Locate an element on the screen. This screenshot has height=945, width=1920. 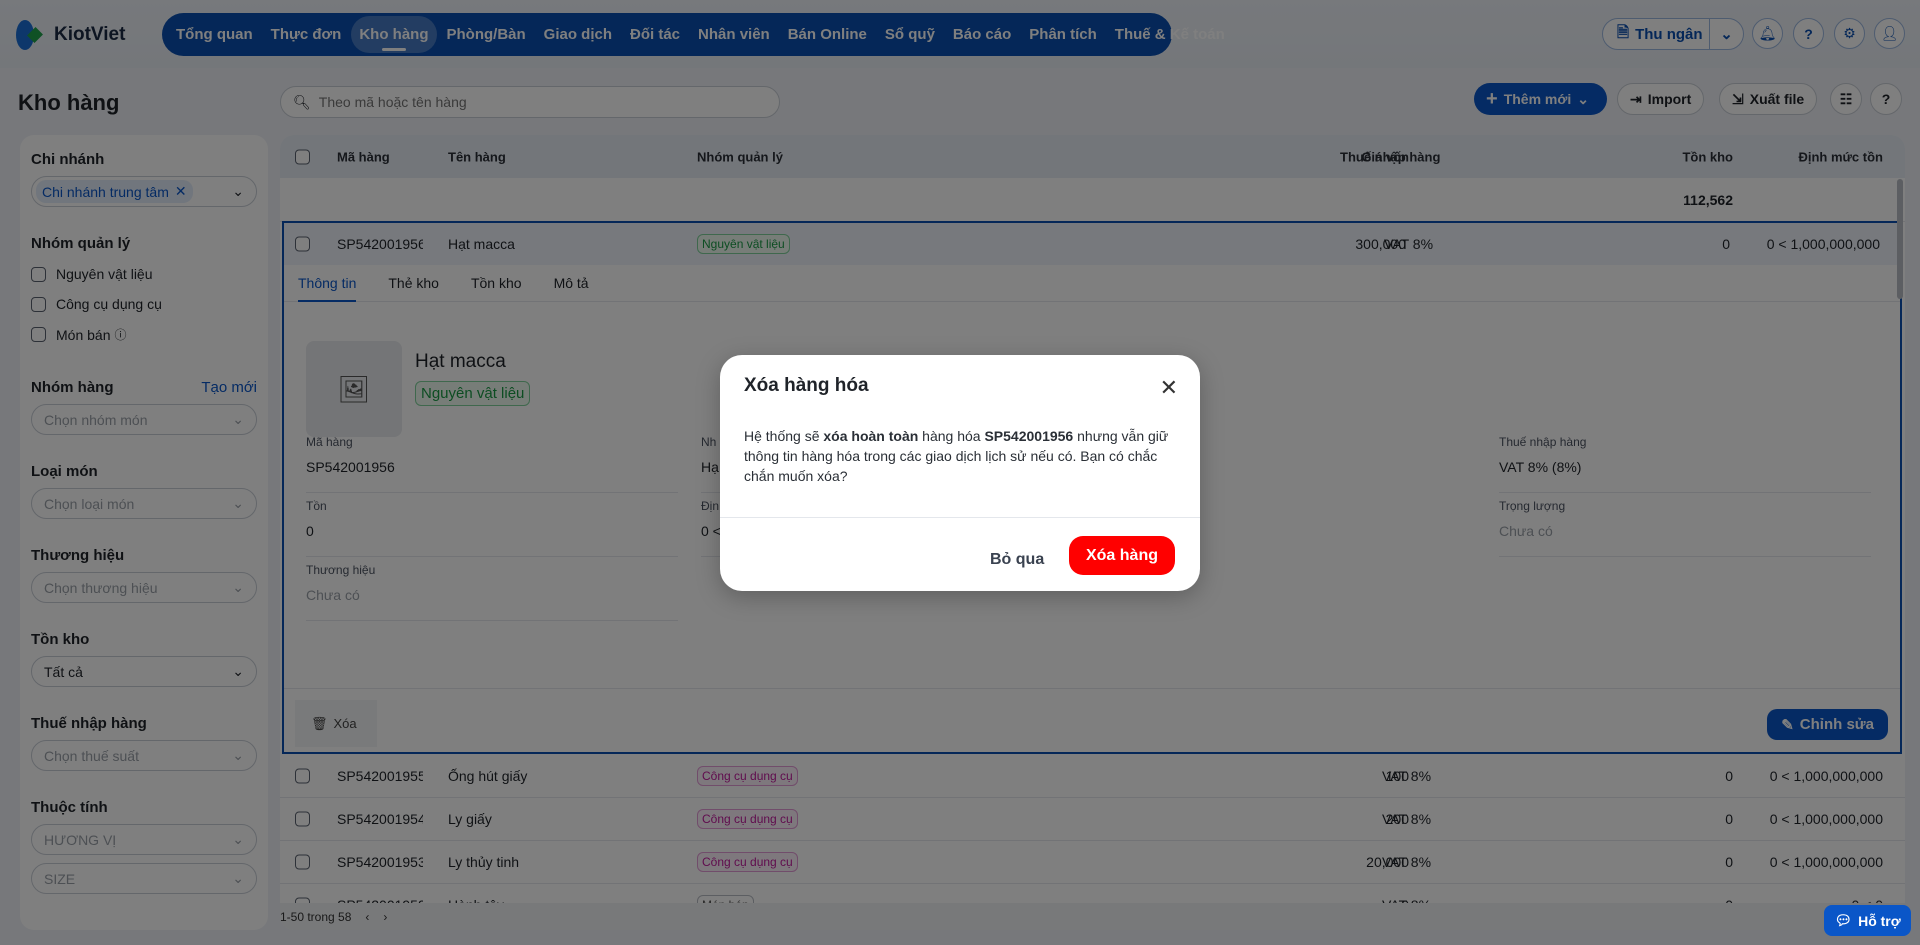
chat-icon: 💬︎ is located at coordinates (1843, 920).